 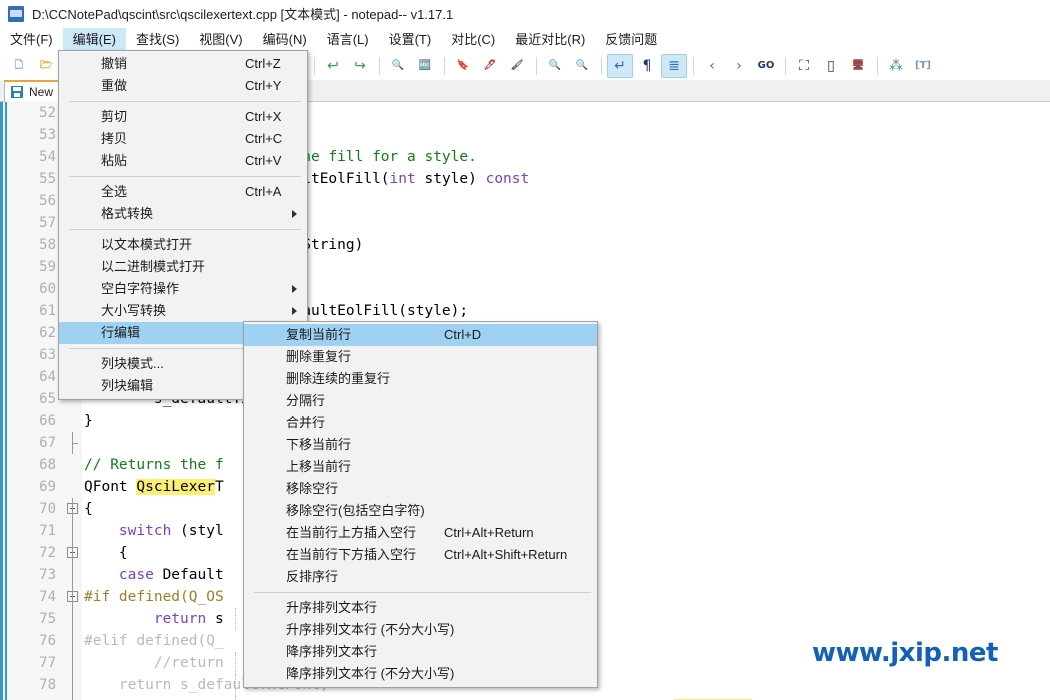 What do you see at coordinates (47, 333) in the screenshot?
I see `line-number: 62` at bounding box center [47, 333].